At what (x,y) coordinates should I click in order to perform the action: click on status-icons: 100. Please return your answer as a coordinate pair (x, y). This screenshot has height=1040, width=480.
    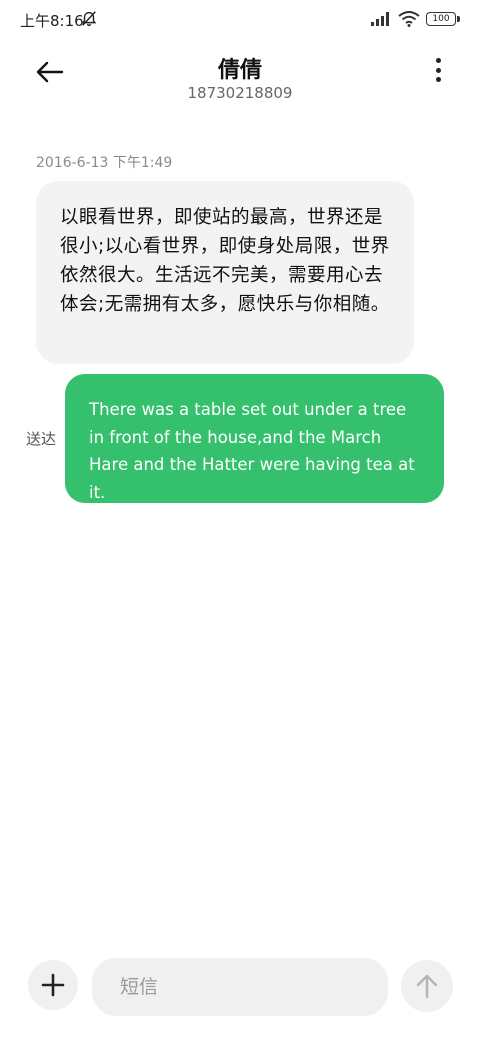
    Looking at the image, I should click on (415, 19).